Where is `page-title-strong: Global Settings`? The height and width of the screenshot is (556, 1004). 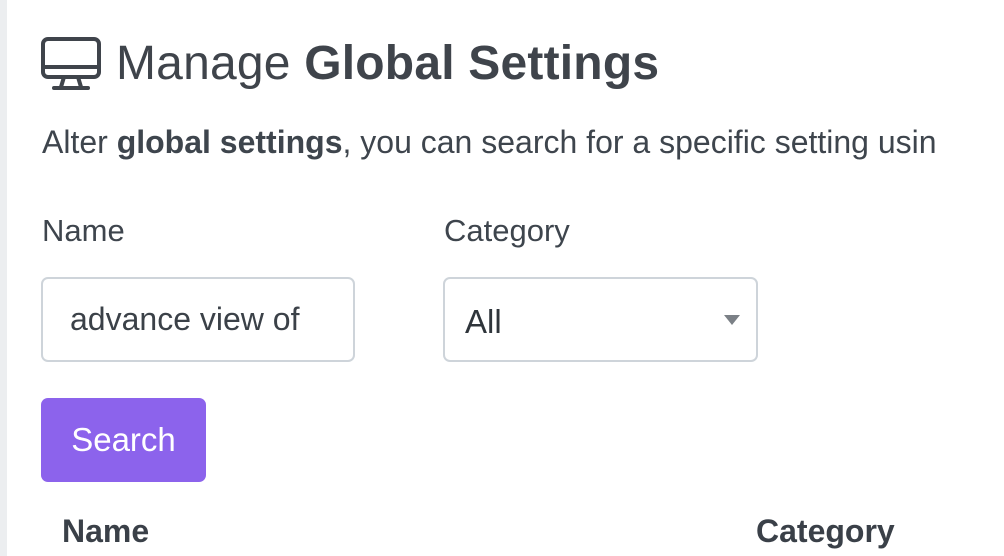 page-title-strong: Global Settings is located at coordinates (482, 63).